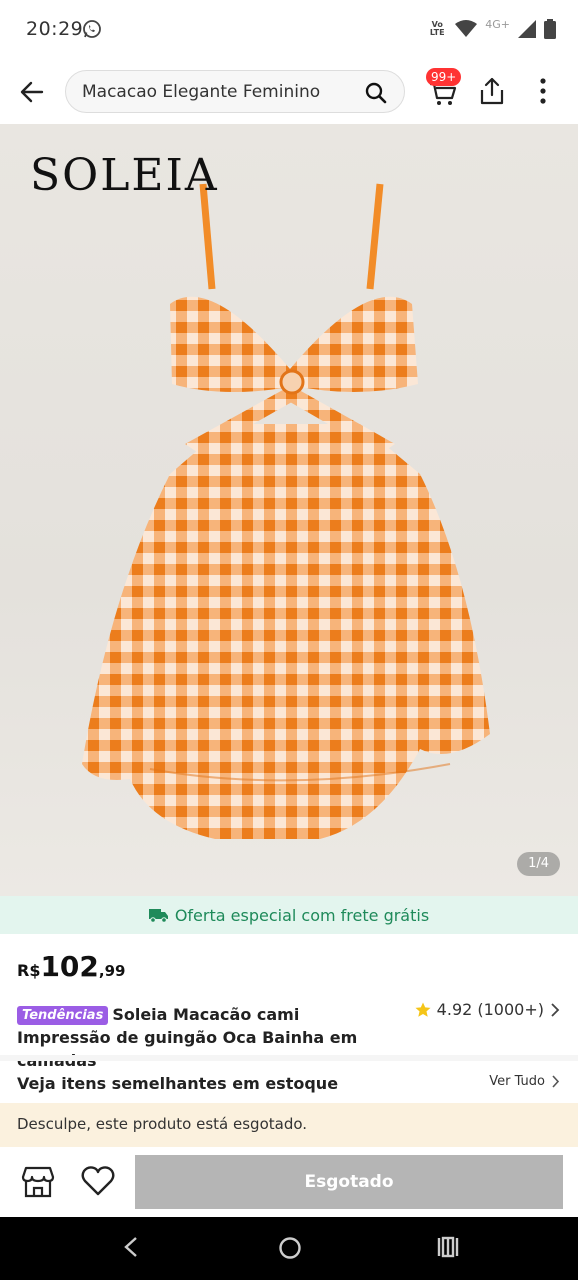  What do you see at coordinates (158, 916) in the screenshot?
I see `truck-icon` at bounding box center [158, 916].